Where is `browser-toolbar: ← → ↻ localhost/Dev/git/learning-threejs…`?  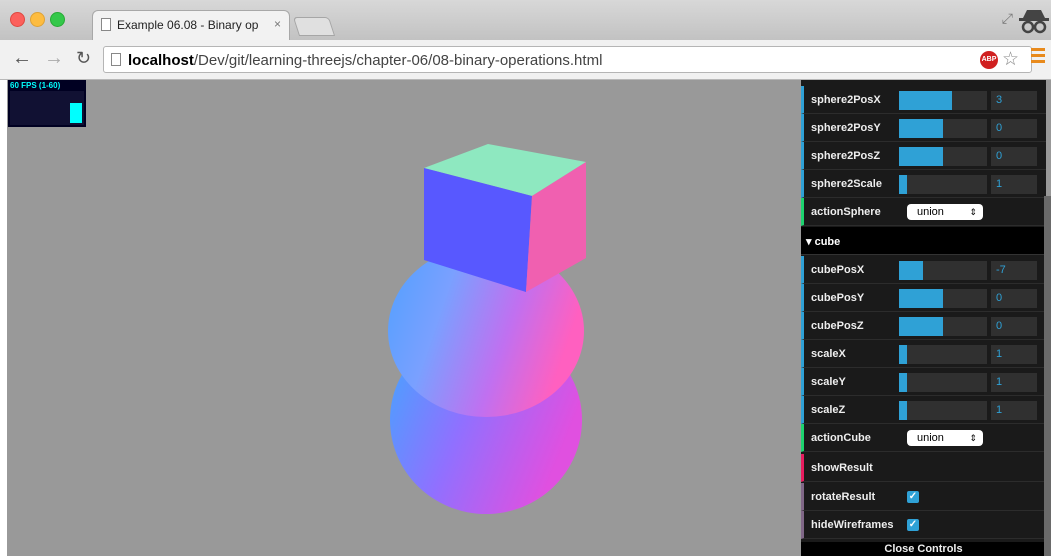 browser-toolbar: ← → ↻ localhost/Dev/git/learning-threejs… is located at coordinates (525, 60).